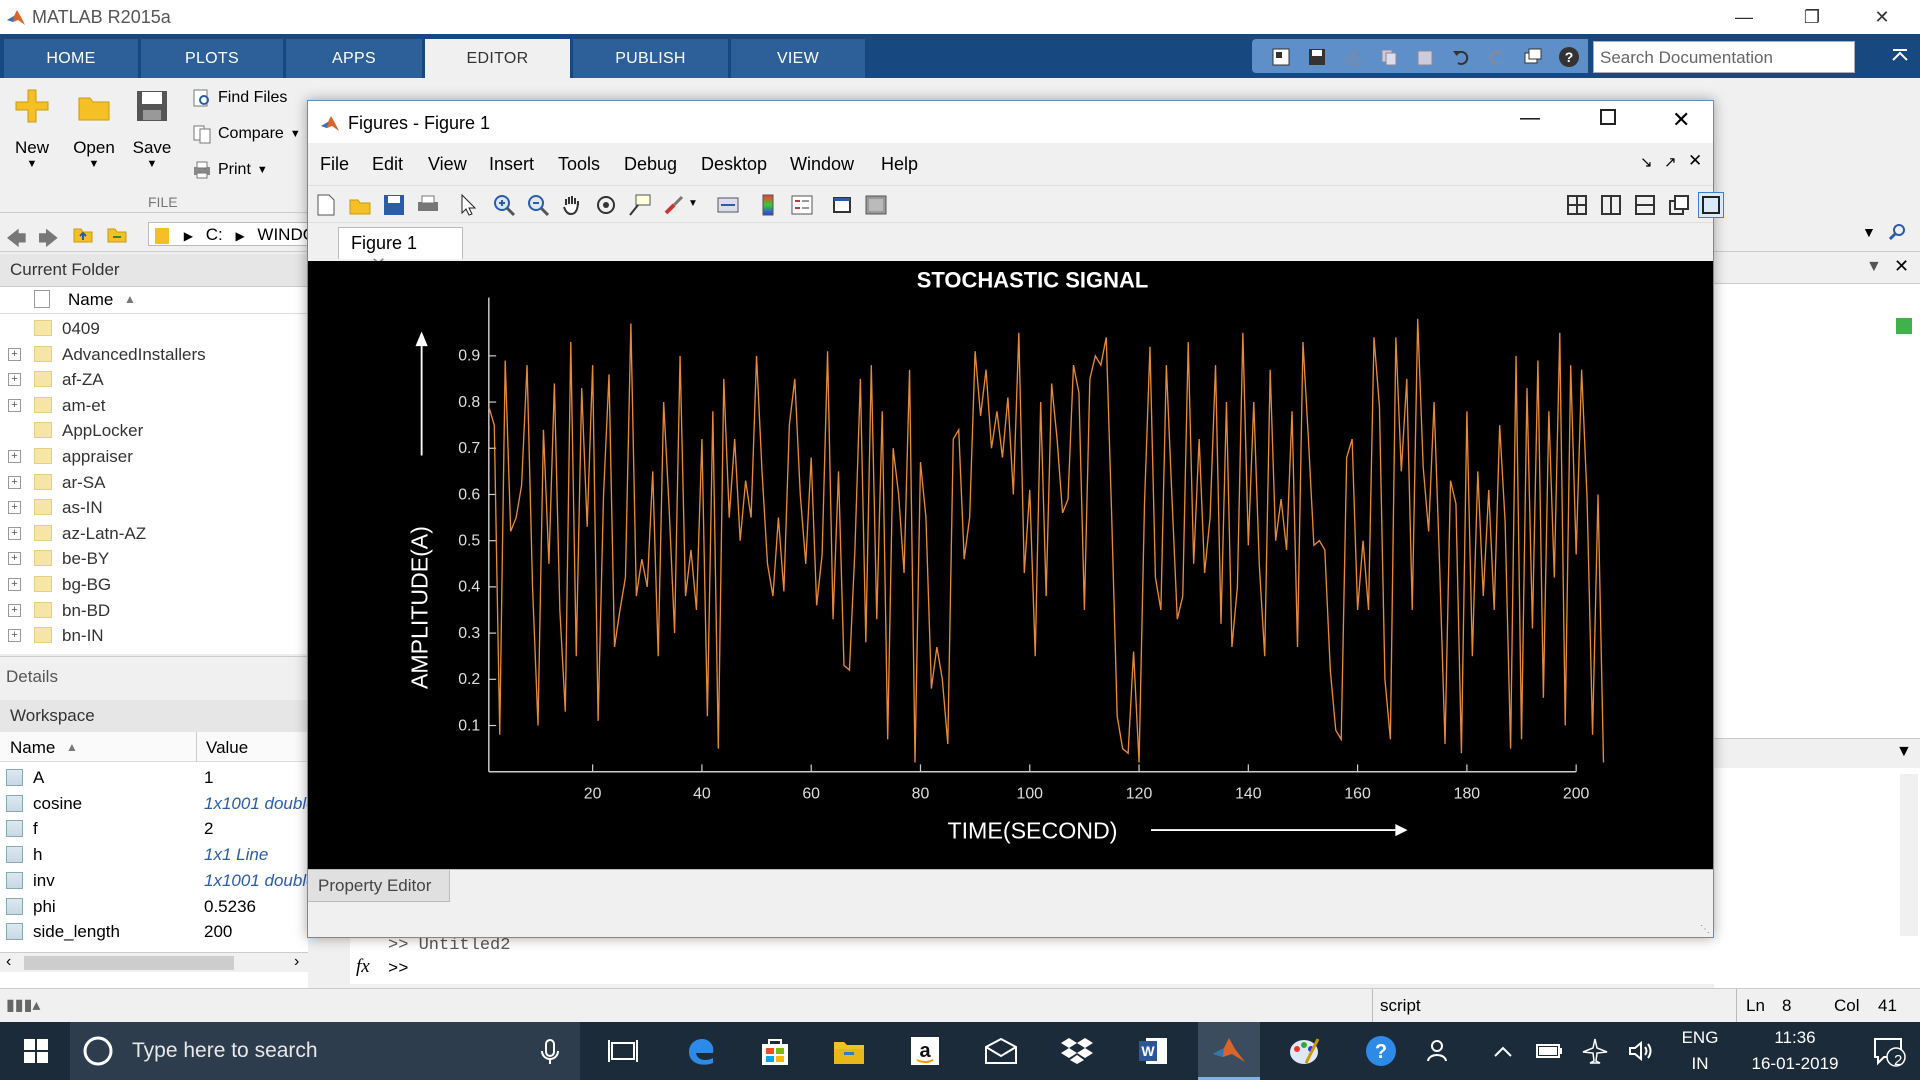 The image size is (1920, 1080). I want to click on fig-maximize-button, so click(1608, 117).